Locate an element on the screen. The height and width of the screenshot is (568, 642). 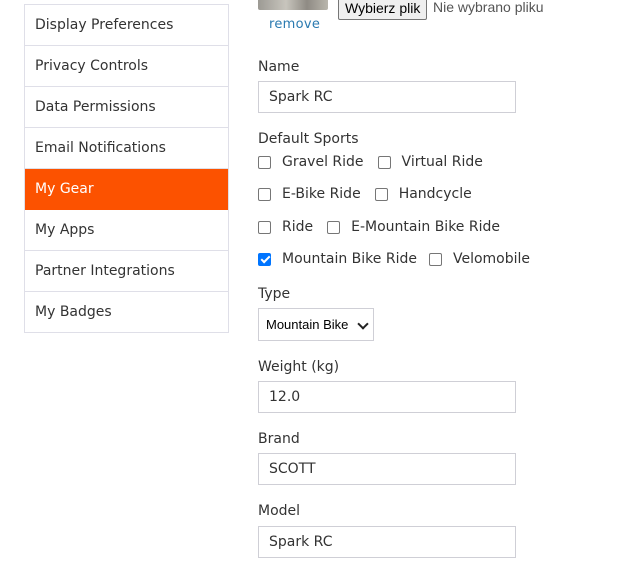
mountain-bike-ride-checkbox is located at coordinates (264, 259).